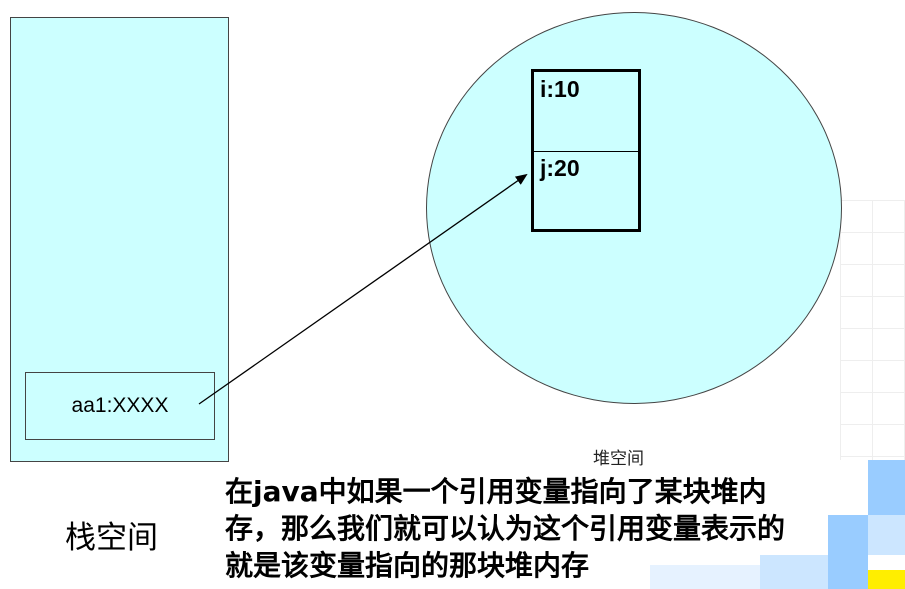 The width and height of the screenshot is (905, 589). What do you see at coordinates (496, 491) in the screenshot?
I see `explanation-line: 在java中如果一个引用变量指向了某块堆内` at bounding box center [496, 491].